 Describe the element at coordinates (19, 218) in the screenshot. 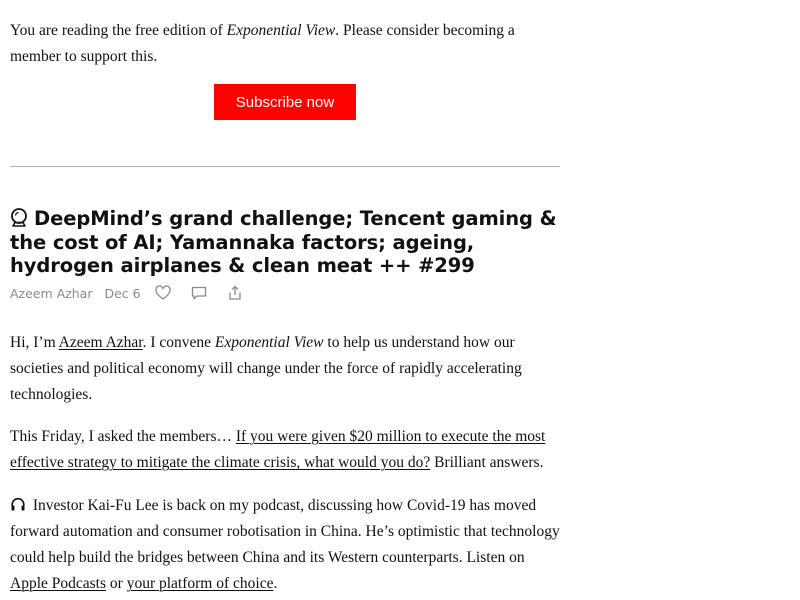

I see `crystal-ball-icon` at that location.